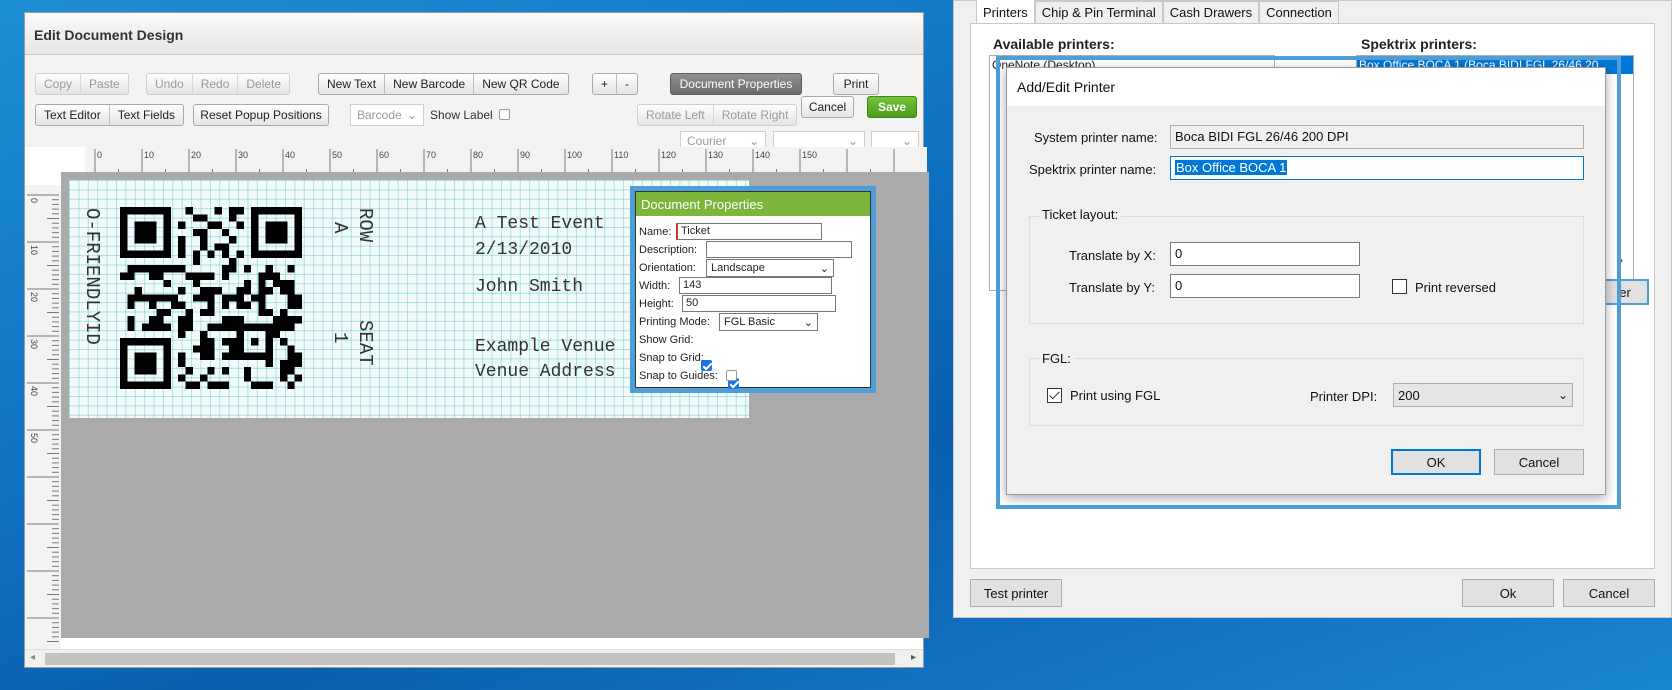 This screenshot has width=1672, height=690. Describe the element at coordinates (1098, 12) in the screenshot. I see `tab-chip-pin-terminal: Chip & Pin Terminal` at that location.